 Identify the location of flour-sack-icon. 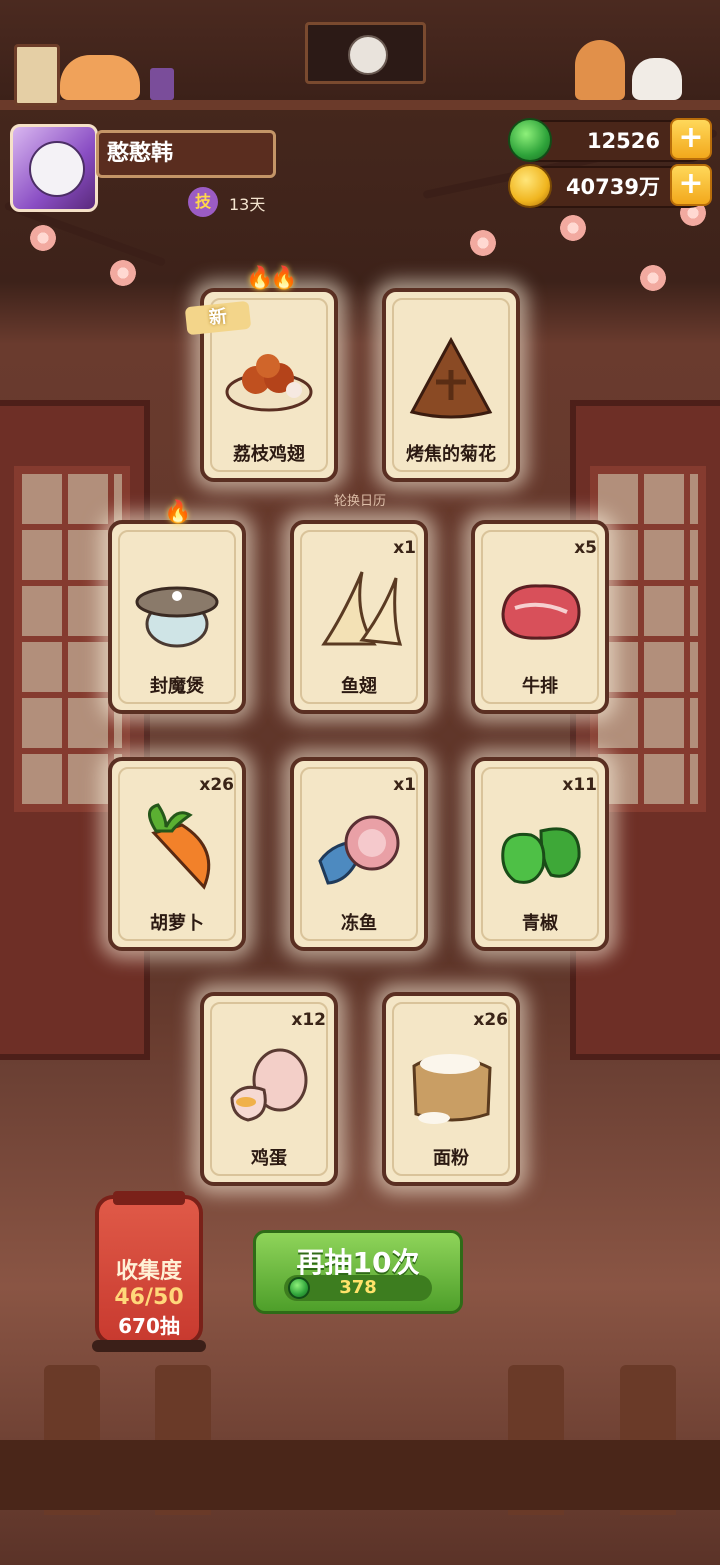
(452, 1089).